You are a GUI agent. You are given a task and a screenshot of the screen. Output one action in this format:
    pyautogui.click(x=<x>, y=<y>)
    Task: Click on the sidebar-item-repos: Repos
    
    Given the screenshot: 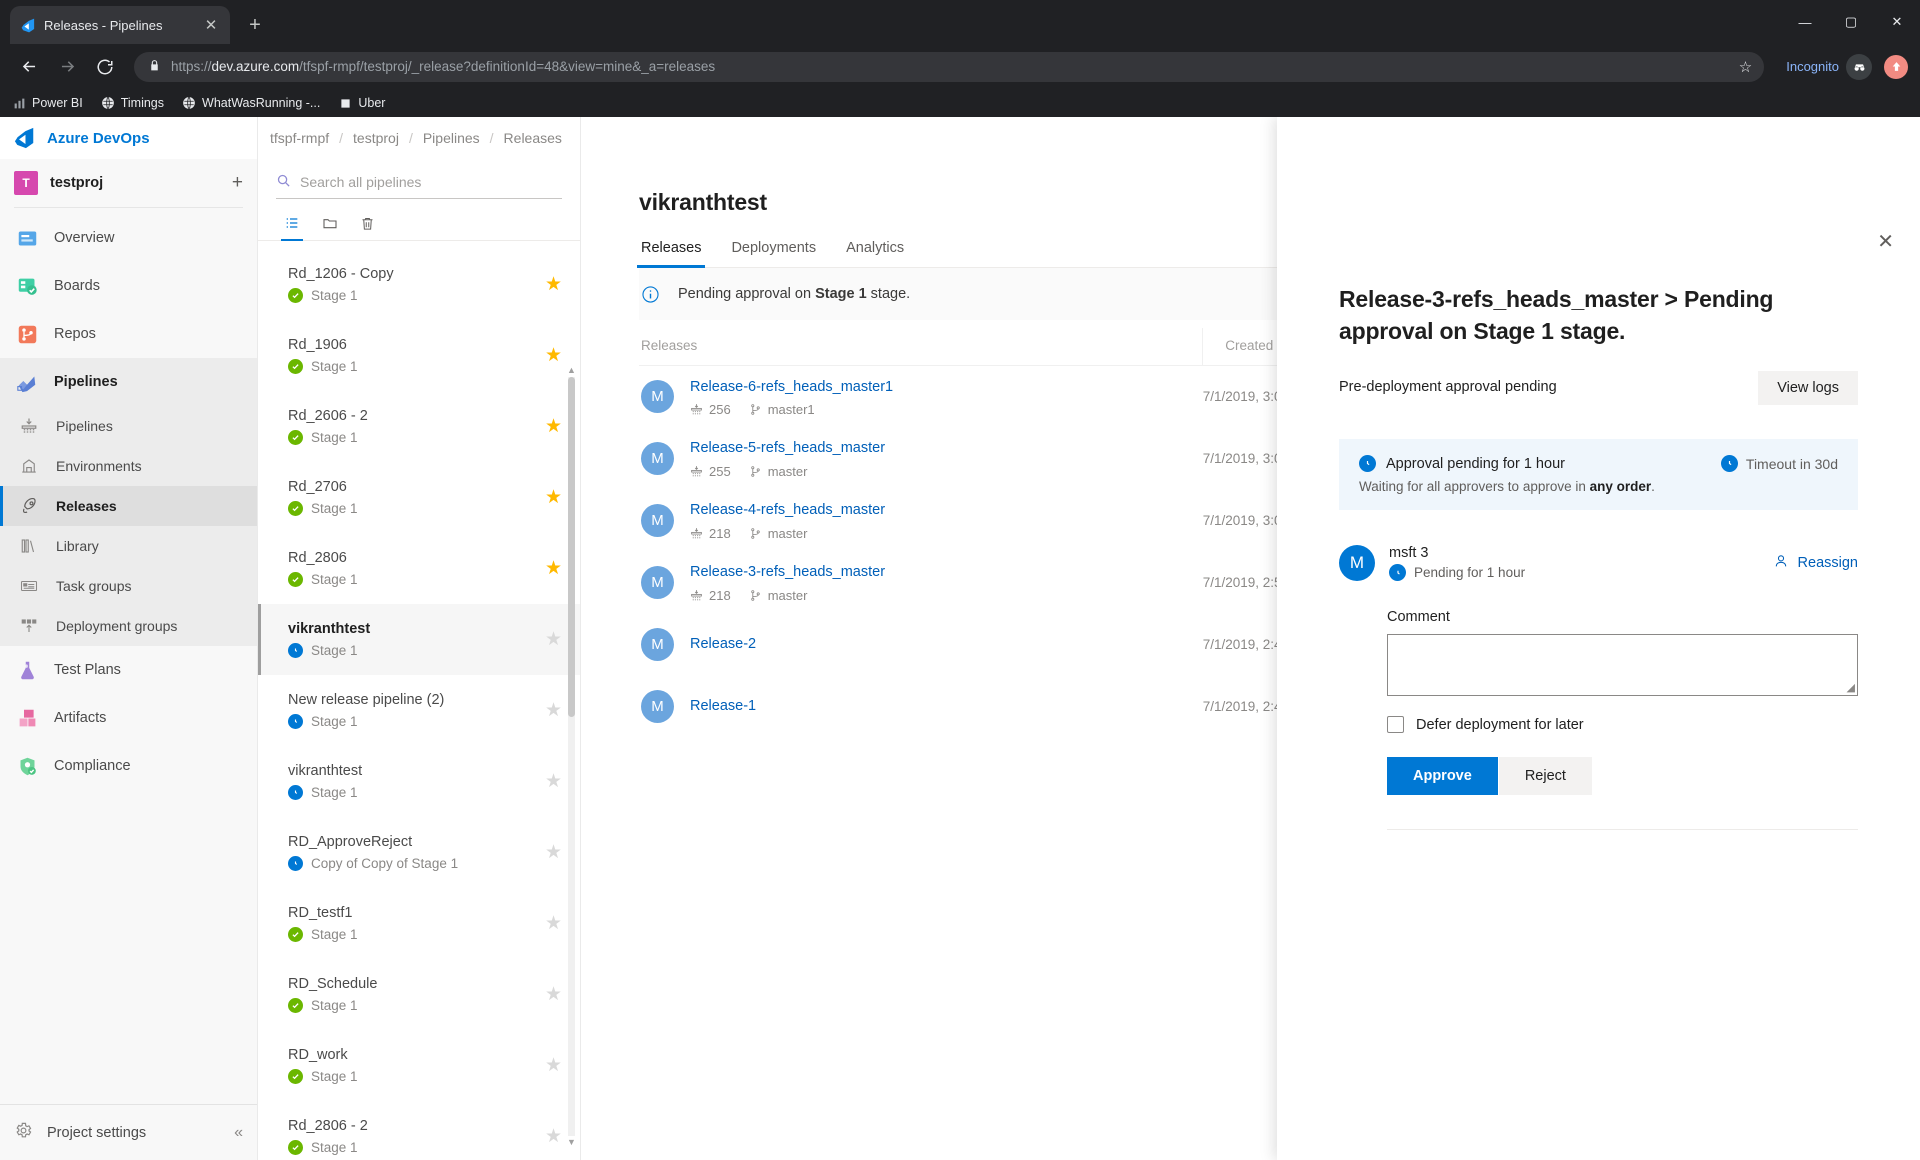 What is the action you would take?
    pyautogui.click(x=128, y=334)
    